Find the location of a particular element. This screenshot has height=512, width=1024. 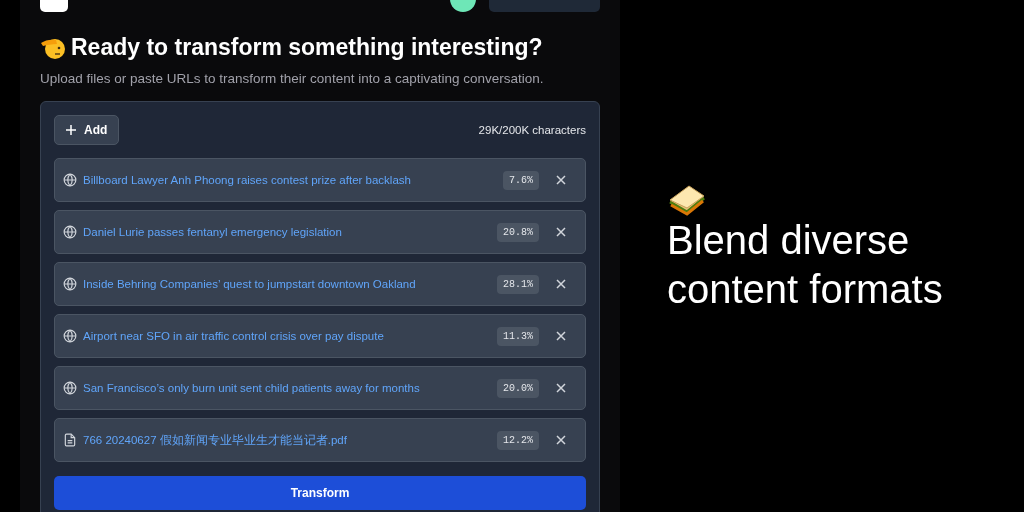

source-title: Inside Behring Companies’ quest to jumpstart downtown Oakland is located at coordinates (290, 284).